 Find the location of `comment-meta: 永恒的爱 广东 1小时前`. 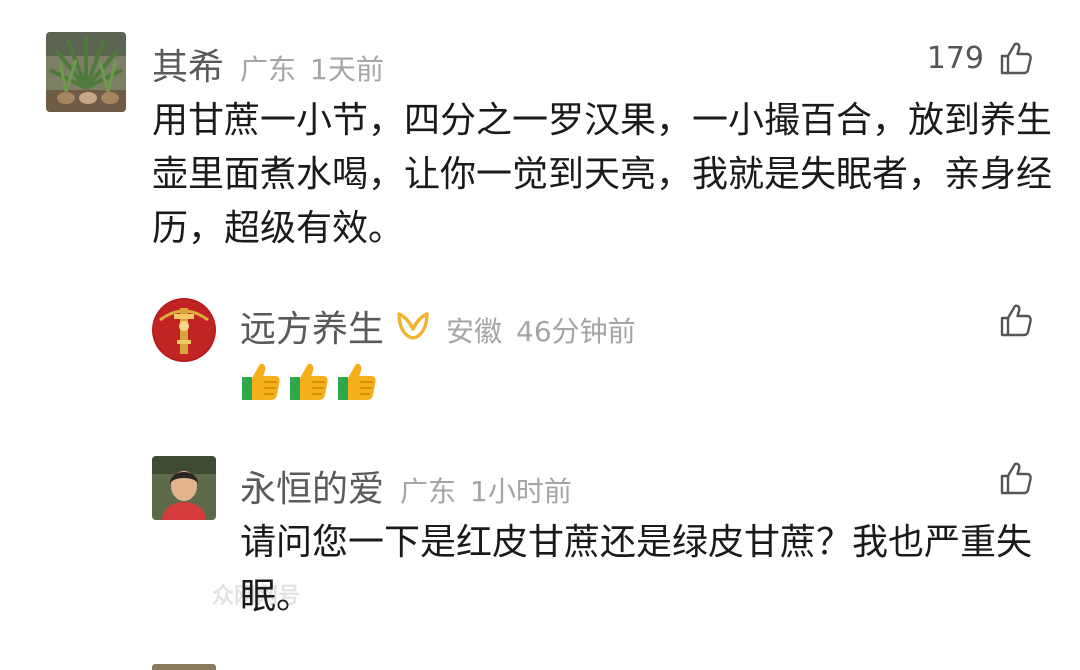

comment-meta: 永恒的爱 广东 1小时前 is located at coordinates (406, 486).